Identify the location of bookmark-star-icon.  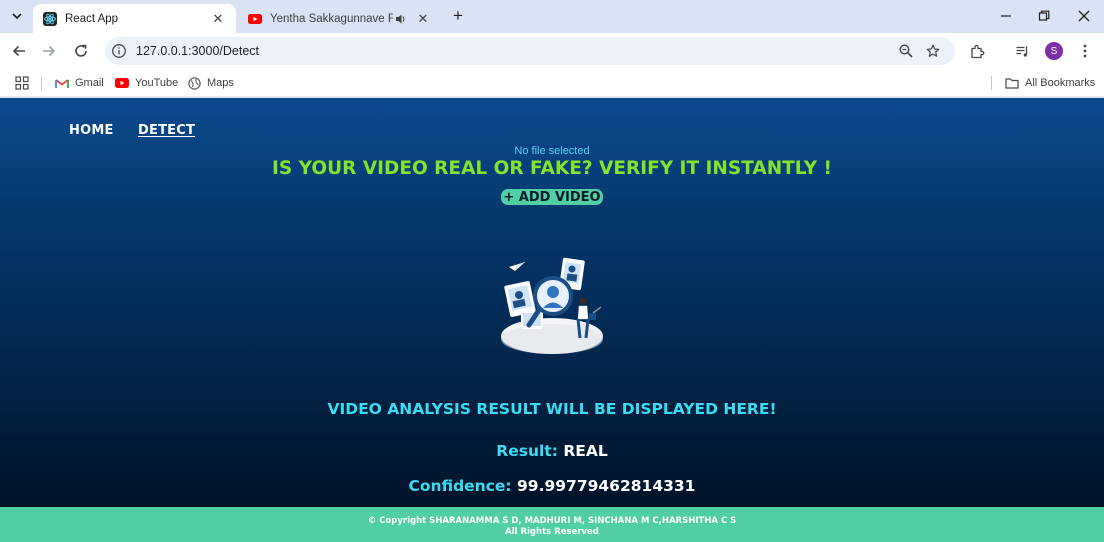
(933, 51).